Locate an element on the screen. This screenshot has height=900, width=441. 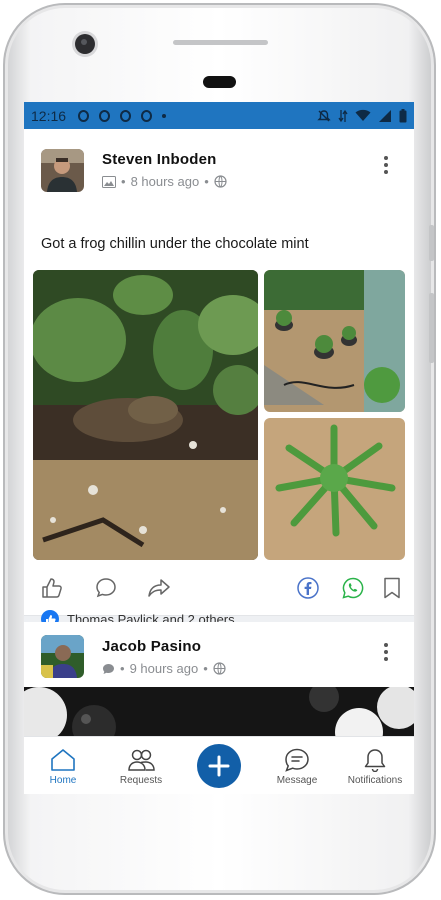
plus-icon is located at coordinates (219, 766).